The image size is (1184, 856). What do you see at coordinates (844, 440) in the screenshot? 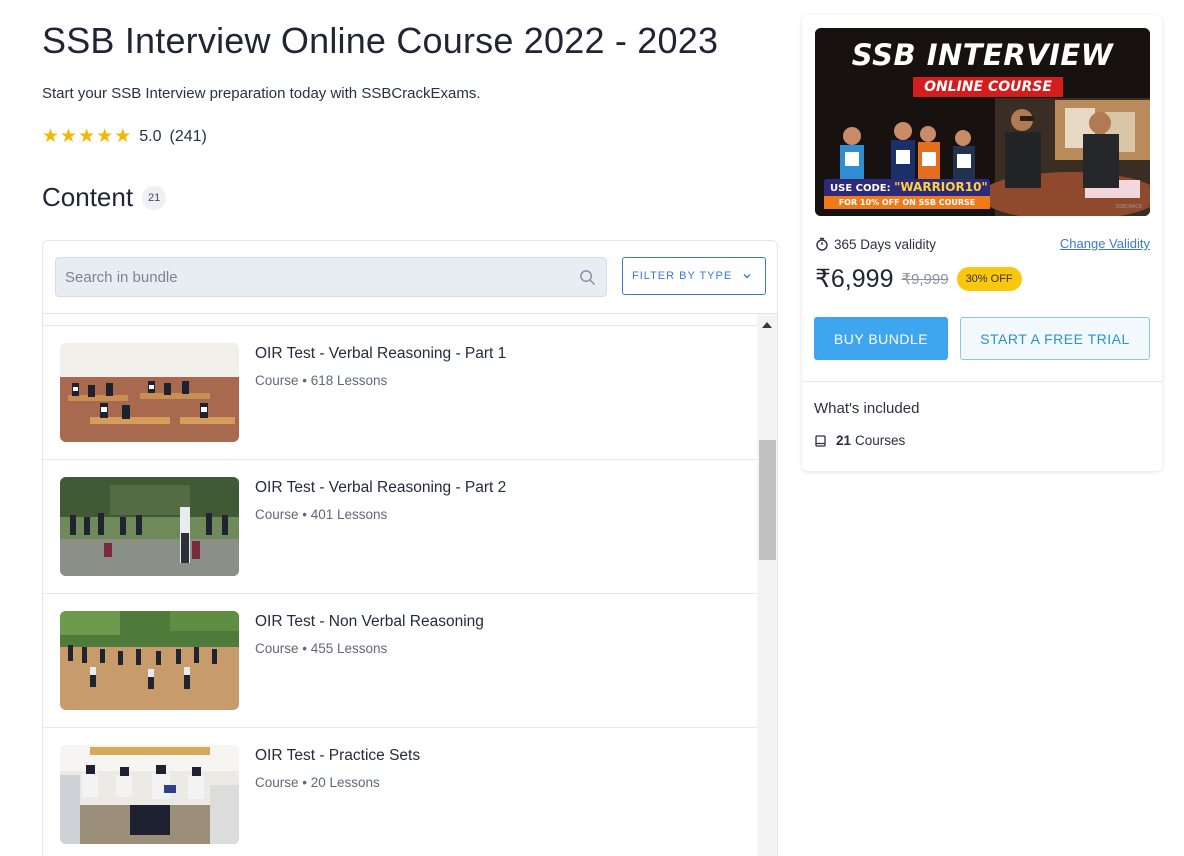
I see `included-courses-count: 21` at bounding box center [844, 440].